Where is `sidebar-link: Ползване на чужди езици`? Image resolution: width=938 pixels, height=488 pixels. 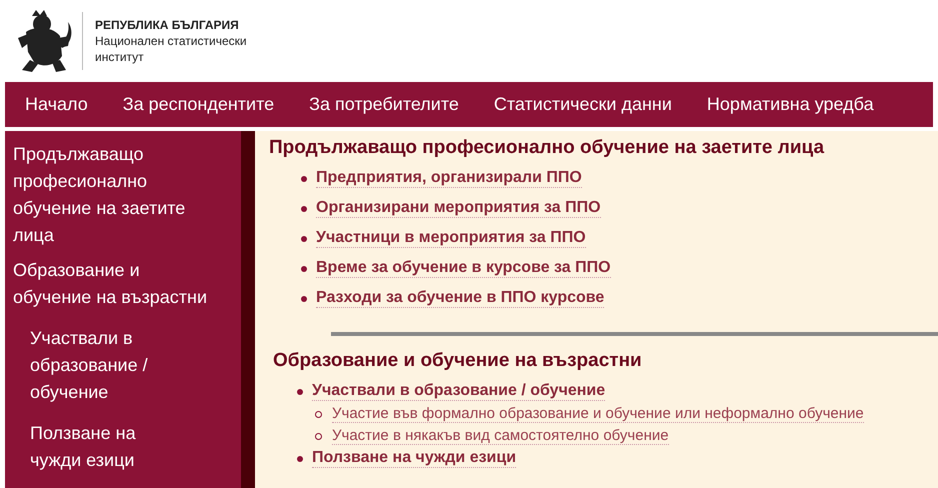 sidebar-link: Ползване на чужди езици is located at coordinates (105, 447).